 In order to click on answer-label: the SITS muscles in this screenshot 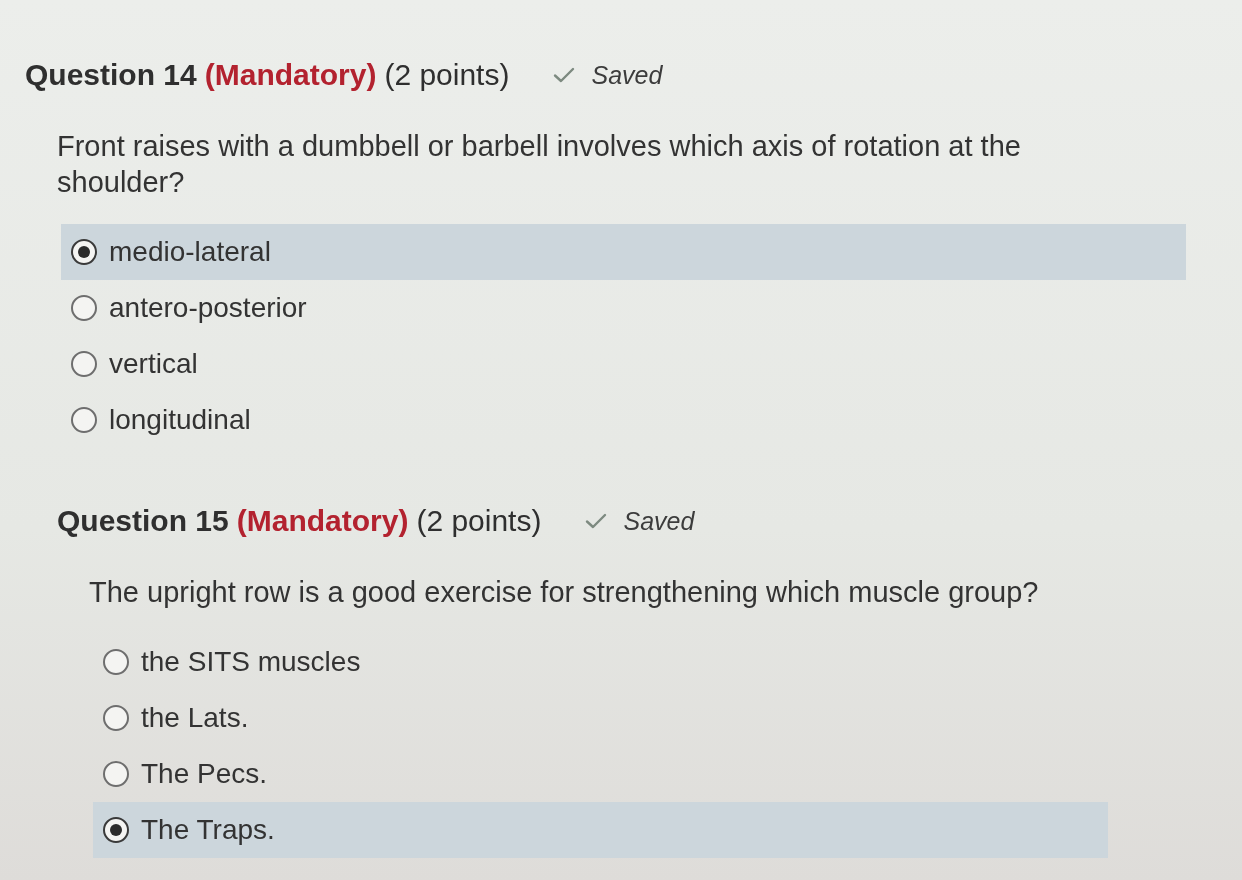, I will do `click(251, 662)`.